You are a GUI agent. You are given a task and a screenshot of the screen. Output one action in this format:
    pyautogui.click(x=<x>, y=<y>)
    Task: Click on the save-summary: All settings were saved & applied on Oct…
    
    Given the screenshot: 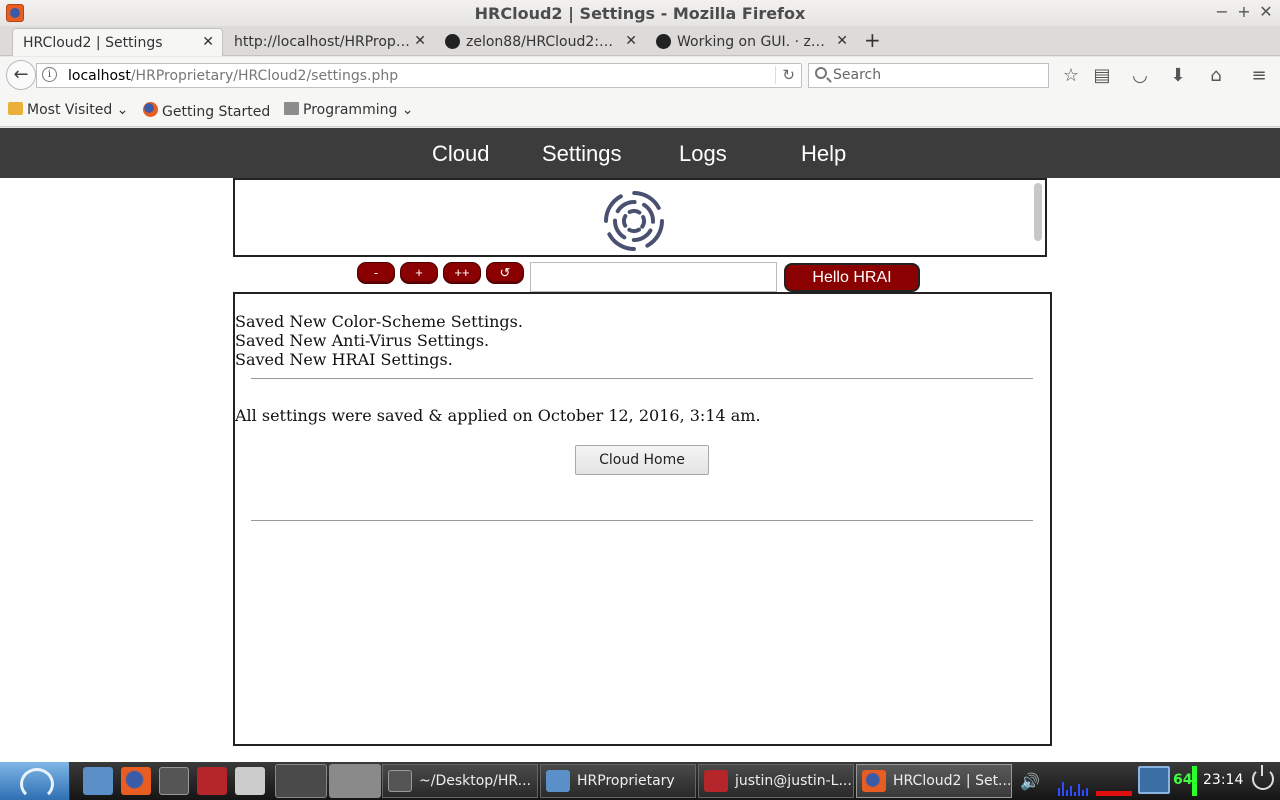 What is the action you would take?
    pyautogui.click(x=498, y=415)
    